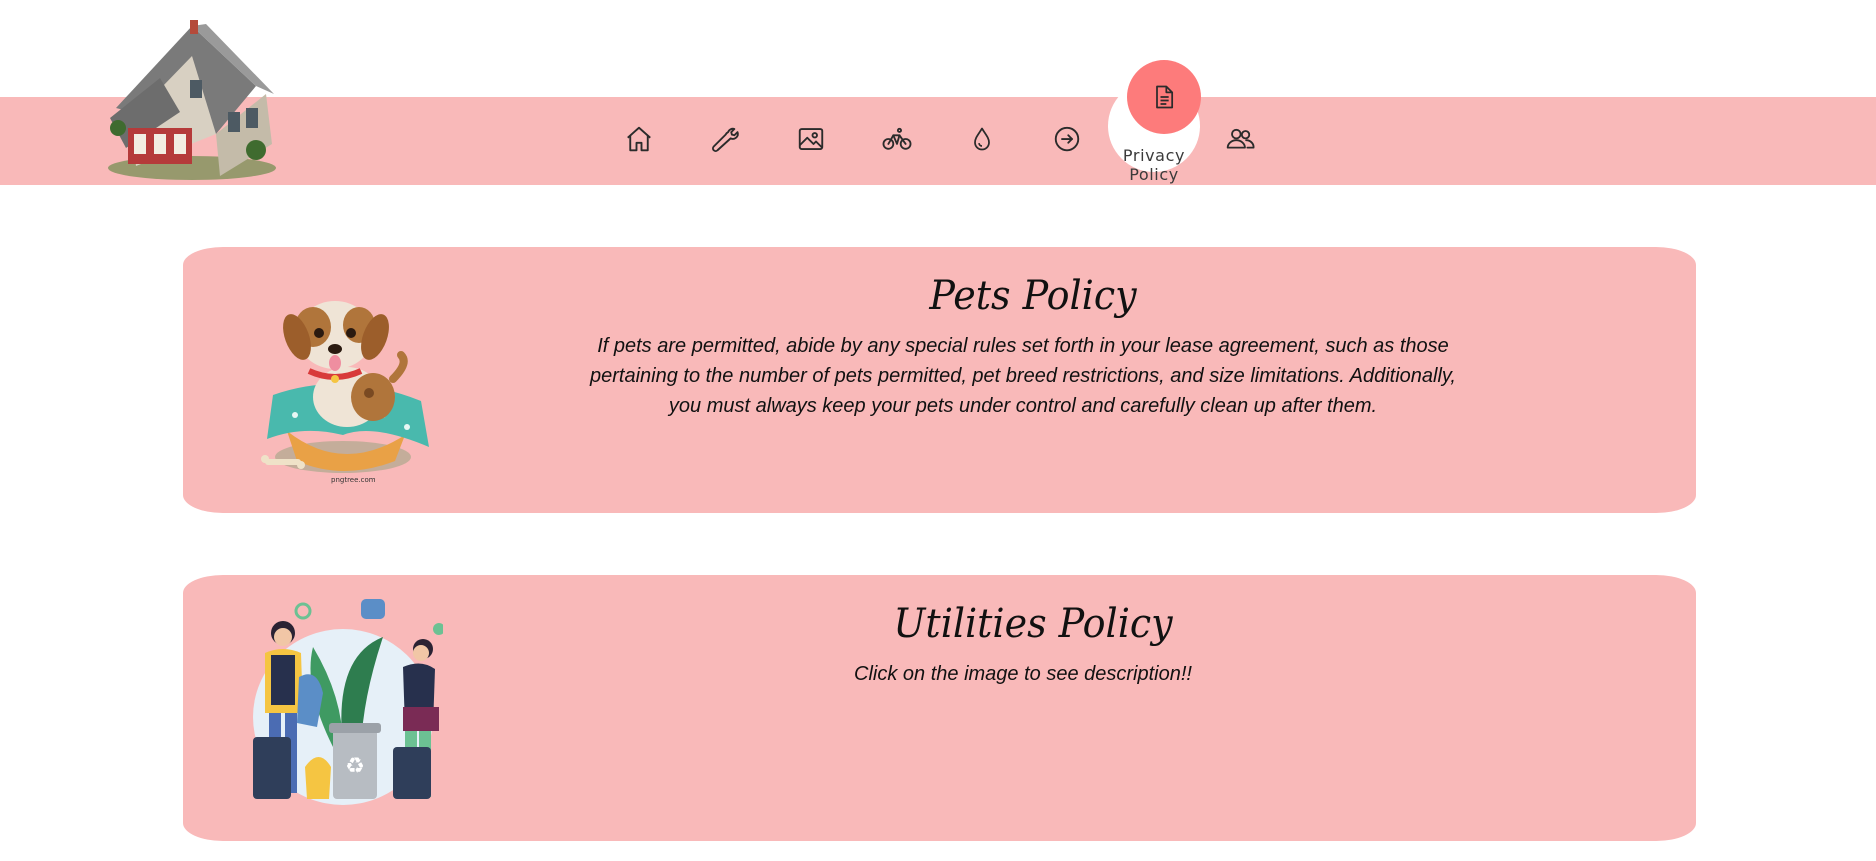 The image size is (1876, 861). I want to click on nav-item-about-us, so click(1240, 139).